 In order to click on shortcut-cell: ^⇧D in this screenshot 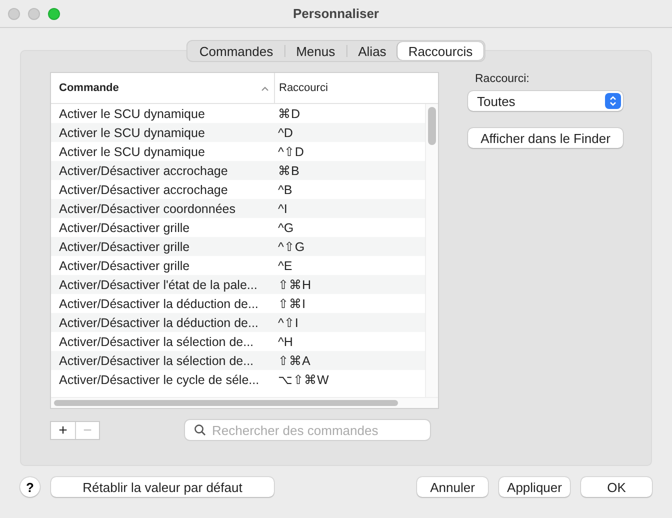, I will do `click(291, 151)`.